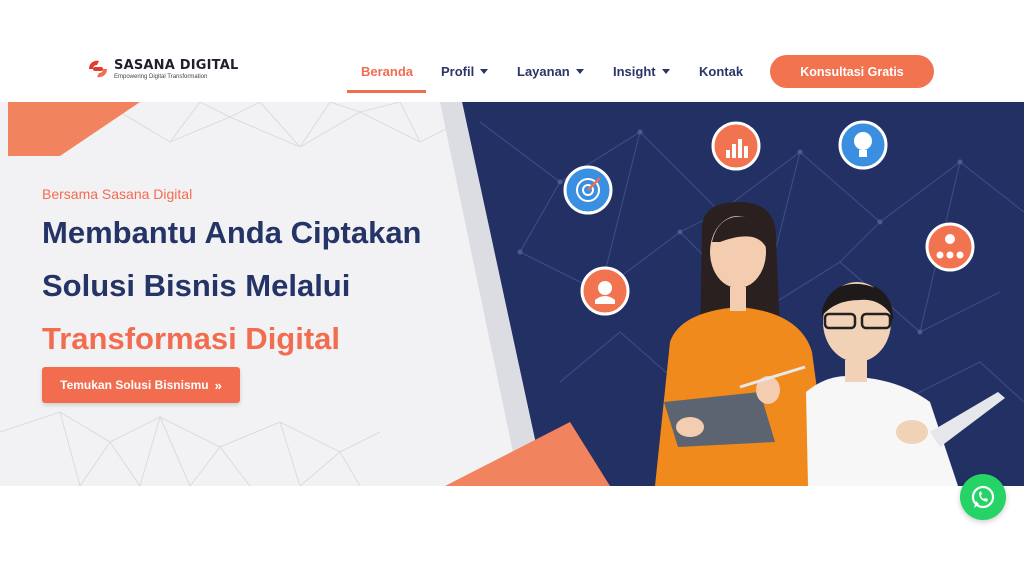 The height and width of the screenshot is (576, 1024). What do you see at coordinates (588, 190) in the screenshot?
I see `target-icon` at bounding box center [588, 190].